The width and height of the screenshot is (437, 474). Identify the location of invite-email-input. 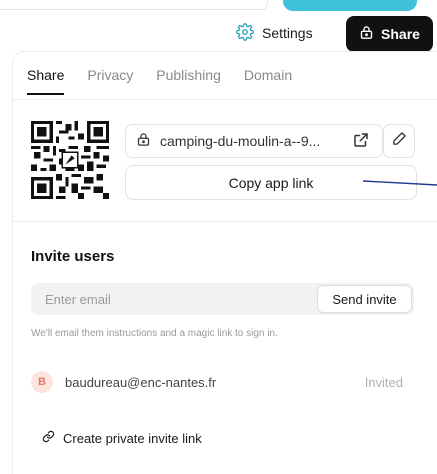
(172, 299).